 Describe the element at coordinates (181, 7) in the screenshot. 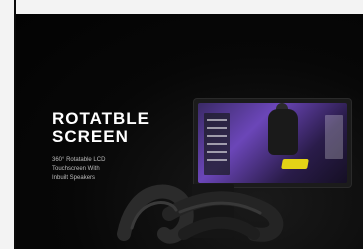

I see `top-border` at that location.